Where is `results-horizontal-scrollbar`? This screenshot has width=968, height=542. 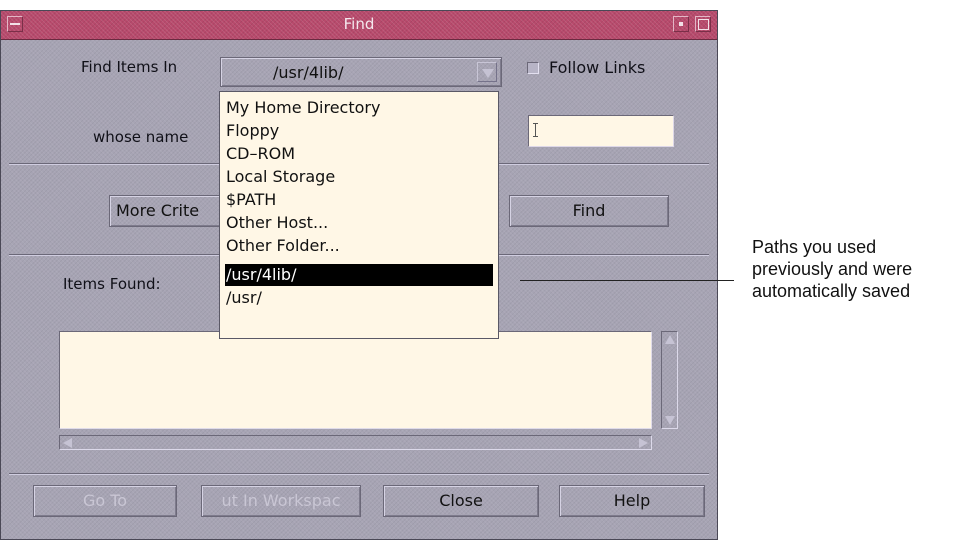 results-horizontal-scrollbar is located at coordinates (355, 442).